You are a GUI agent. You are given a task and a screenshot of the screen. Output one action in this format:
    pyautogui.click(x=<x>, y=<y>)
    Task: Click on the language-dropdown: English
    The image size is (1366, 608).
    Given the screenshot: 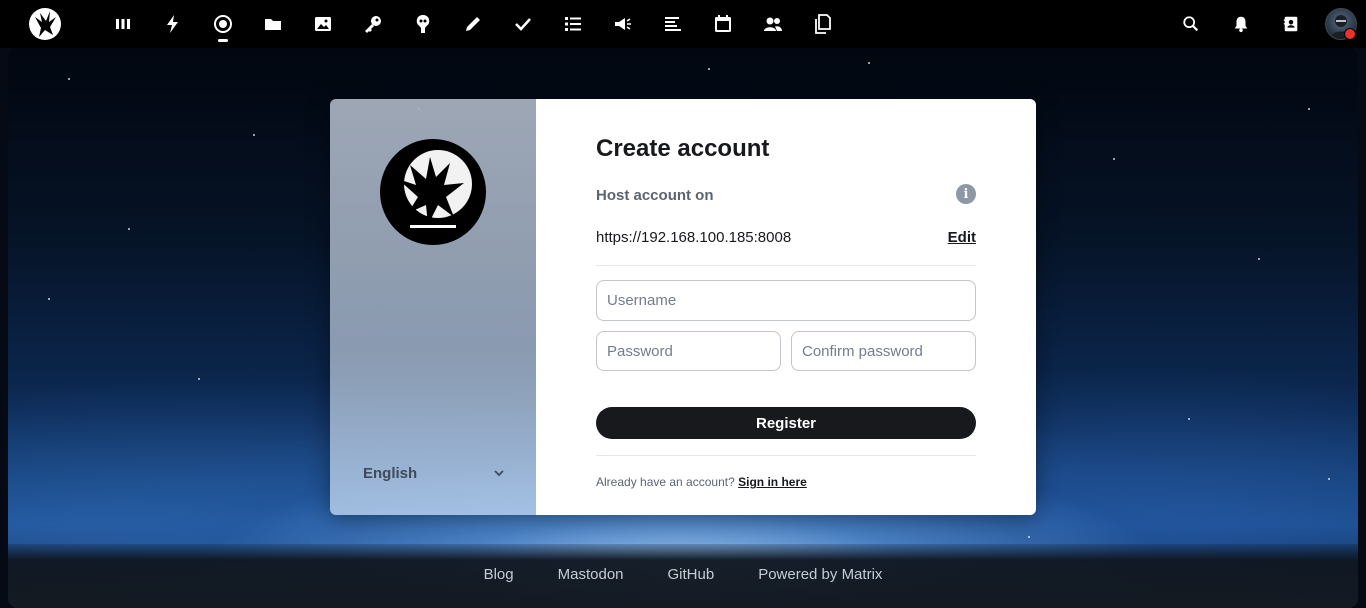 What is the action you would take?
    pyautogui.click(x=434, y=473)
    